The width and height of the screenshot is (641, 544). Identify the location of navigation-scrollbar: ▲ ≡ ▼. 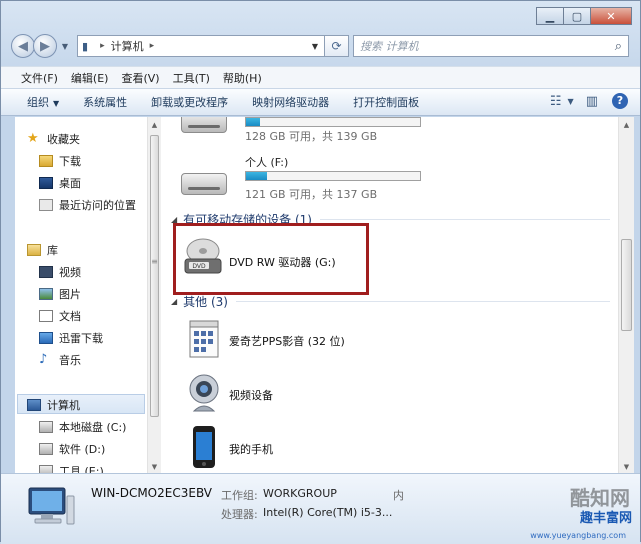
(154, 295).